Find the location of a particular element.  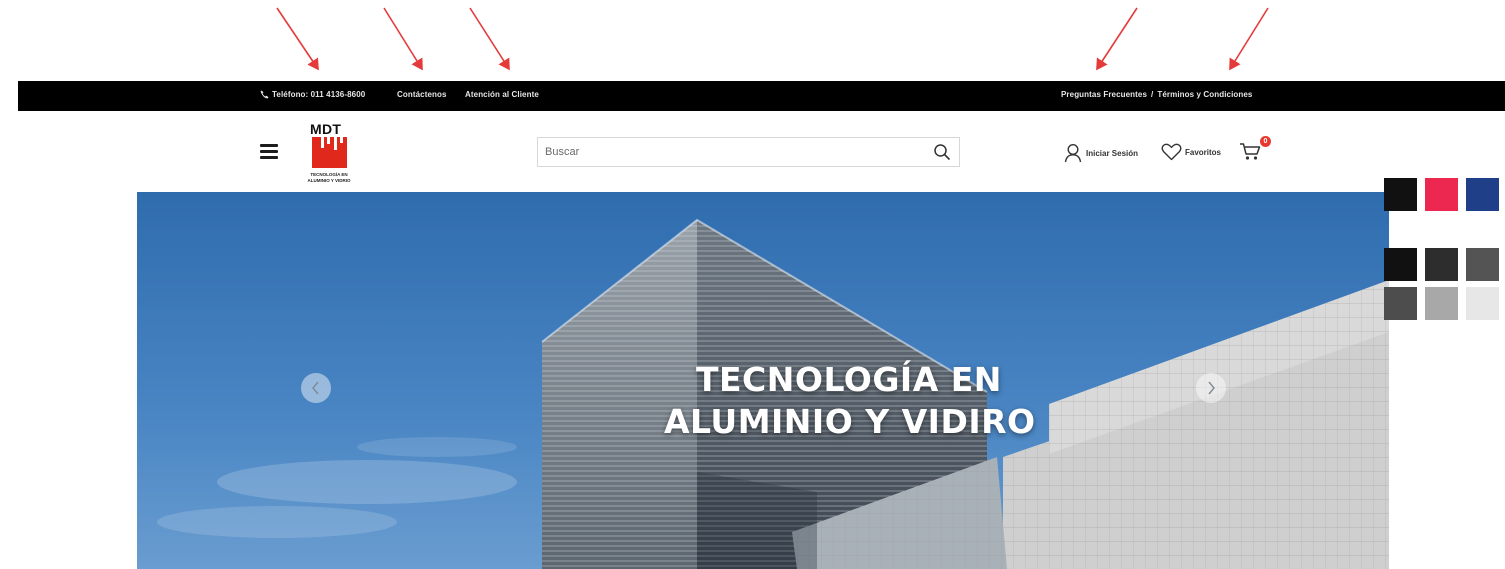

swatch-navy is located at coordinates (1482, 194).